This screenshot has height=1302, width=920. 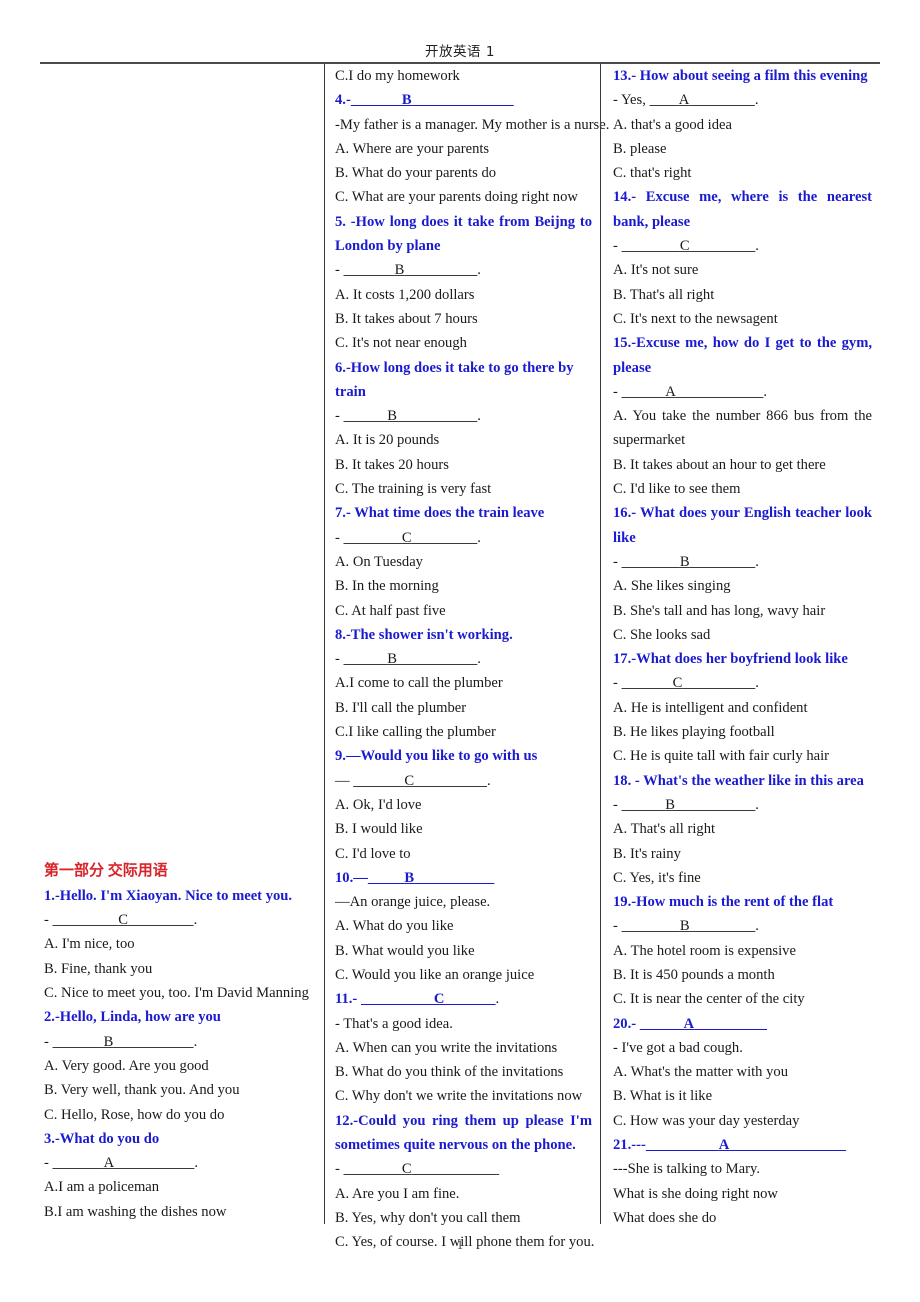 I want to click on answer-option: A. The hotel room is expensive, so click(x=704, y=950).